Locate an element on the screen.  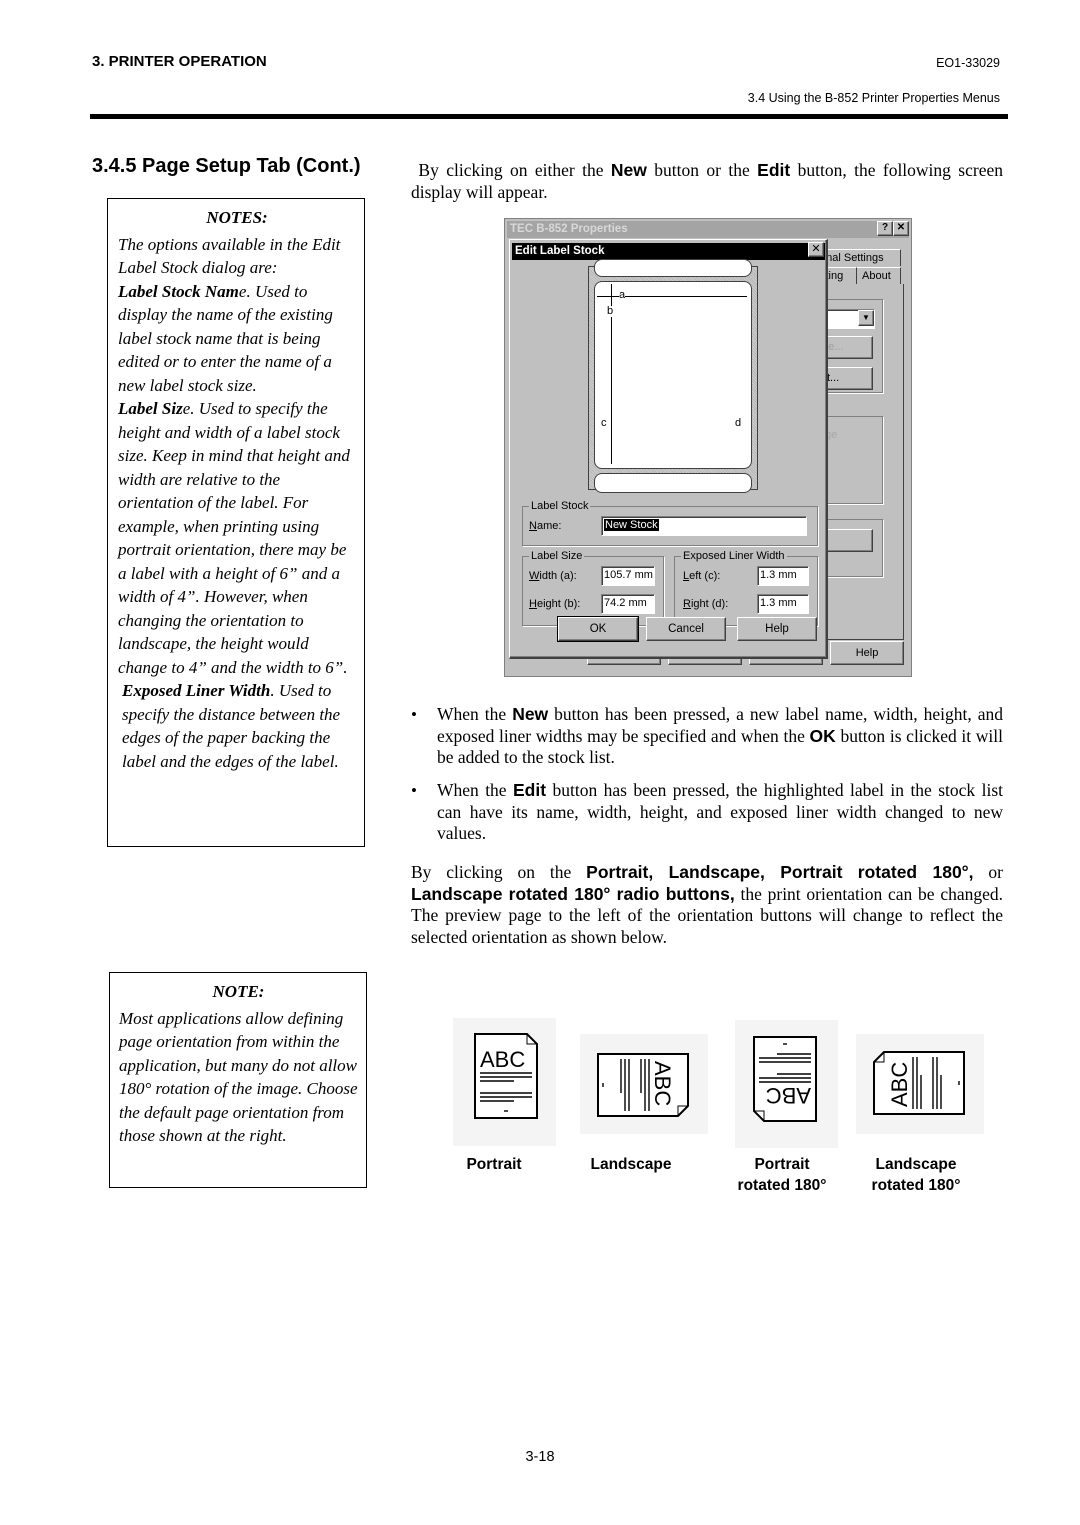
width-label-text: idth (a): is located at coordinates (558, 576).